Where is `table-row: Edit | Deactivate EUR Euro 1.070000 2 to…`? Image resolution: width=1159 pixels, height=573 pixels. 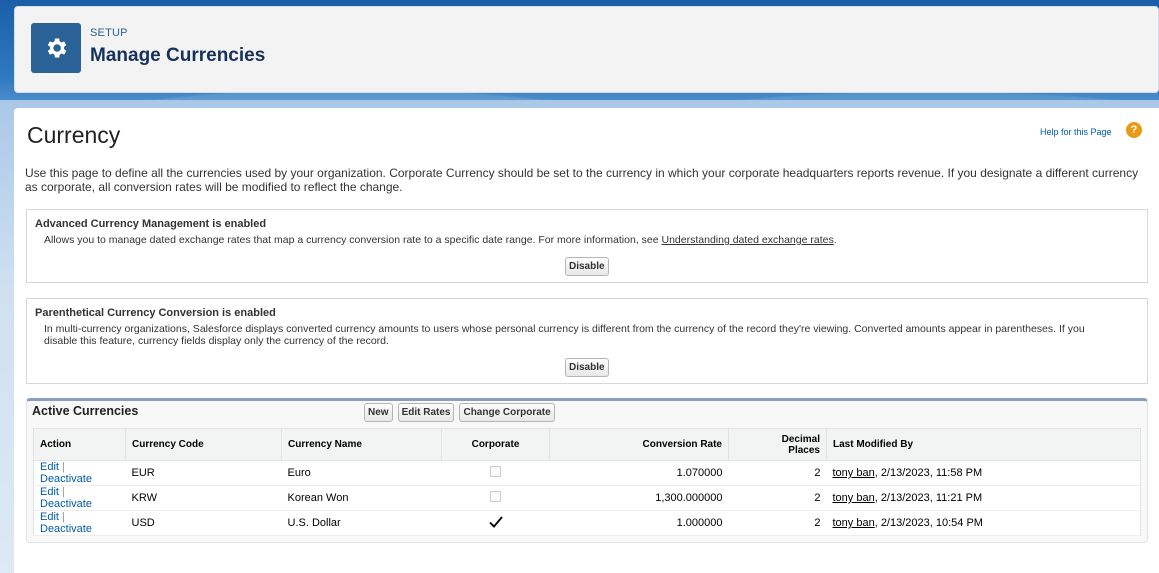 table-row: Edit | Deactivate EUR Euro 1.070000 2 to… is located at coordinates (587, 473).